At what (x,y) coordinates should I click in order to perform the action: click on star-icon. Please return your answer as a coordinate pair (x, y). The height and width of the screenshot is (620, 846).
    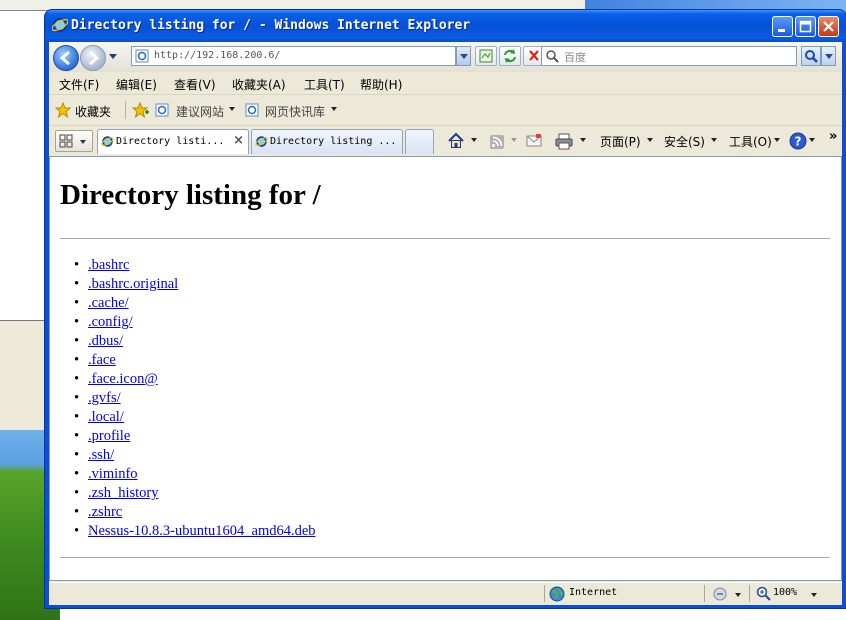
    Looking at the image, I should click on (63, 110).